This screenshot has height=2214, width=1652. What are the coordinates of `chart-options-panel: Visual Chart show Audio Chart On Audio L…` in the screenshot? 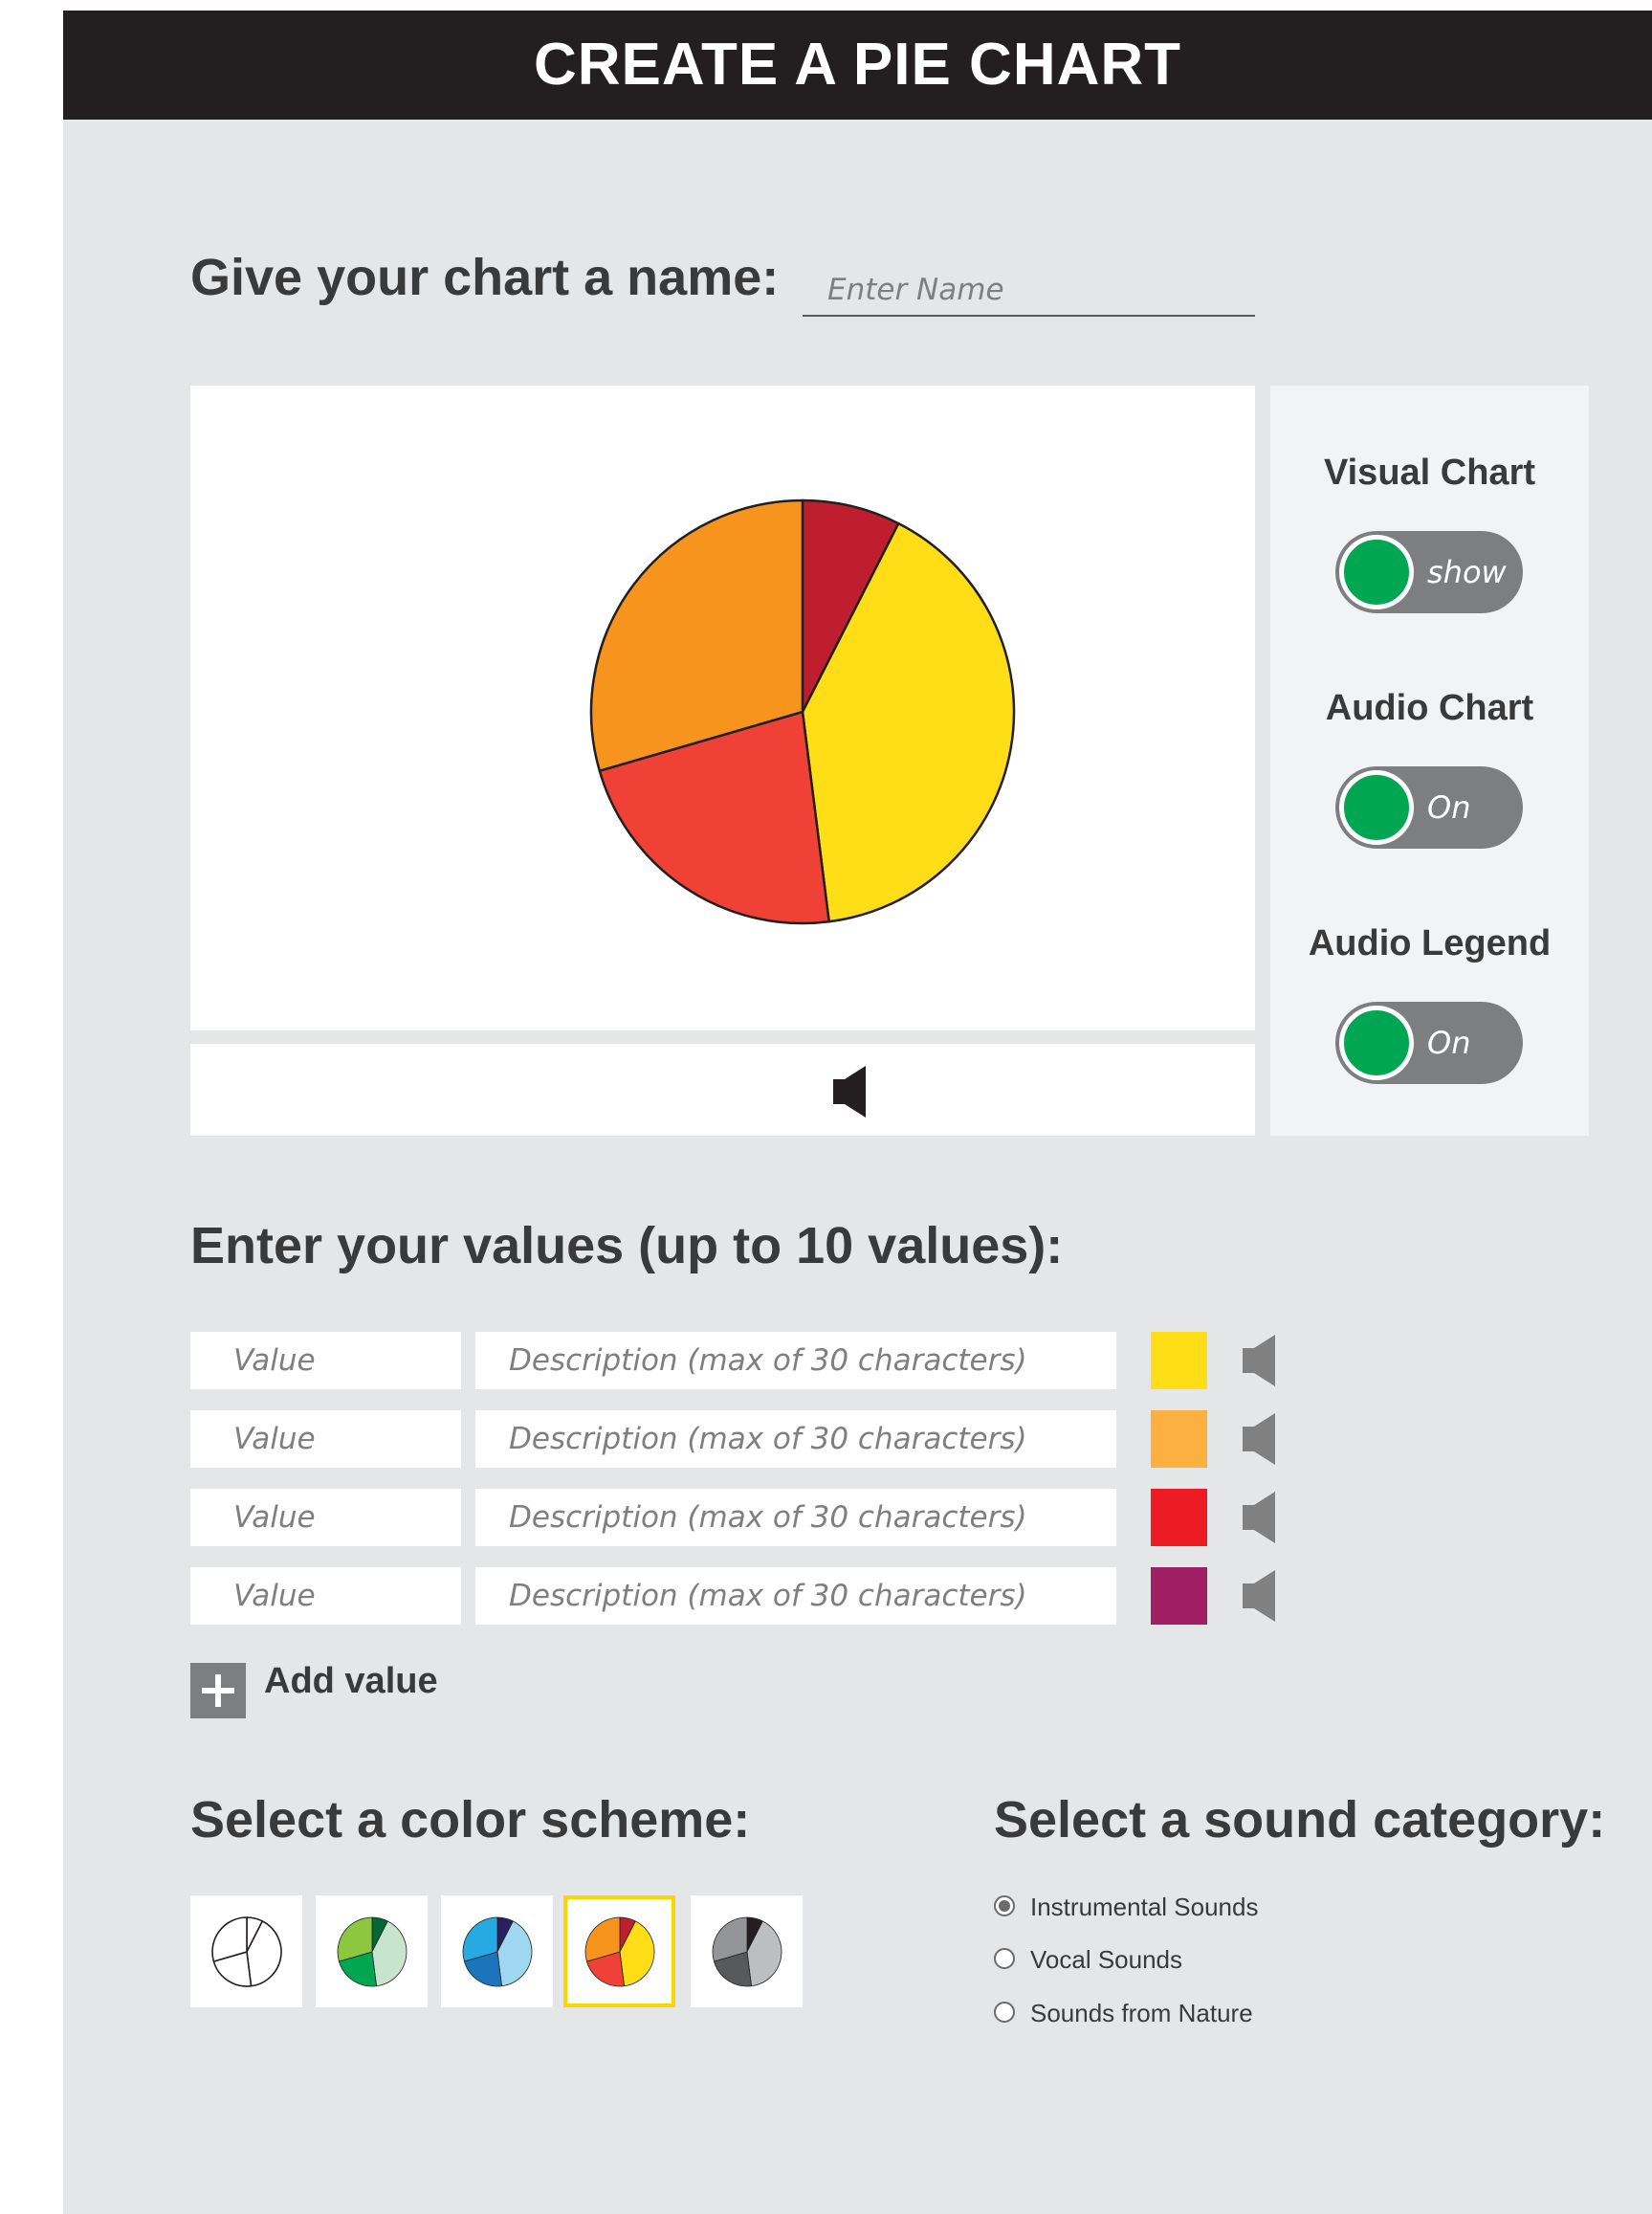 It's located at (1429, 761).